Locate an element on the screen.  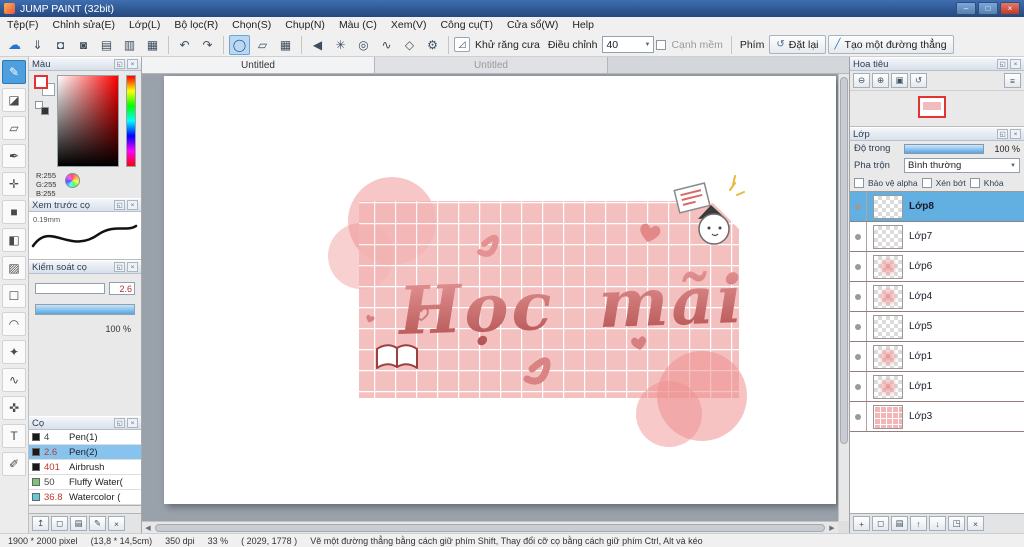
reset-button: ↺ Đặt lại is located at coordinates (797, 44).